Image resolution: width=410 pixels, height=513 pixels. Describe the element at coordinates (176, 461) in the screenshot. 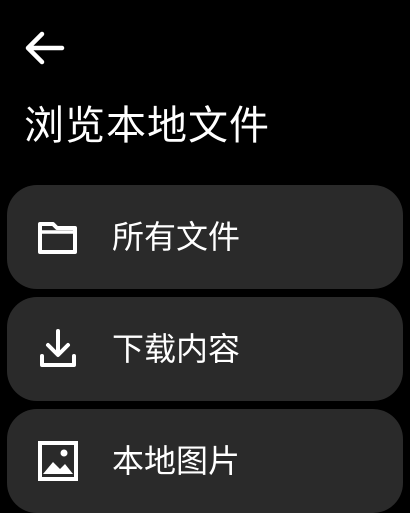

I see `local-images-label: 本地图片` at that location.